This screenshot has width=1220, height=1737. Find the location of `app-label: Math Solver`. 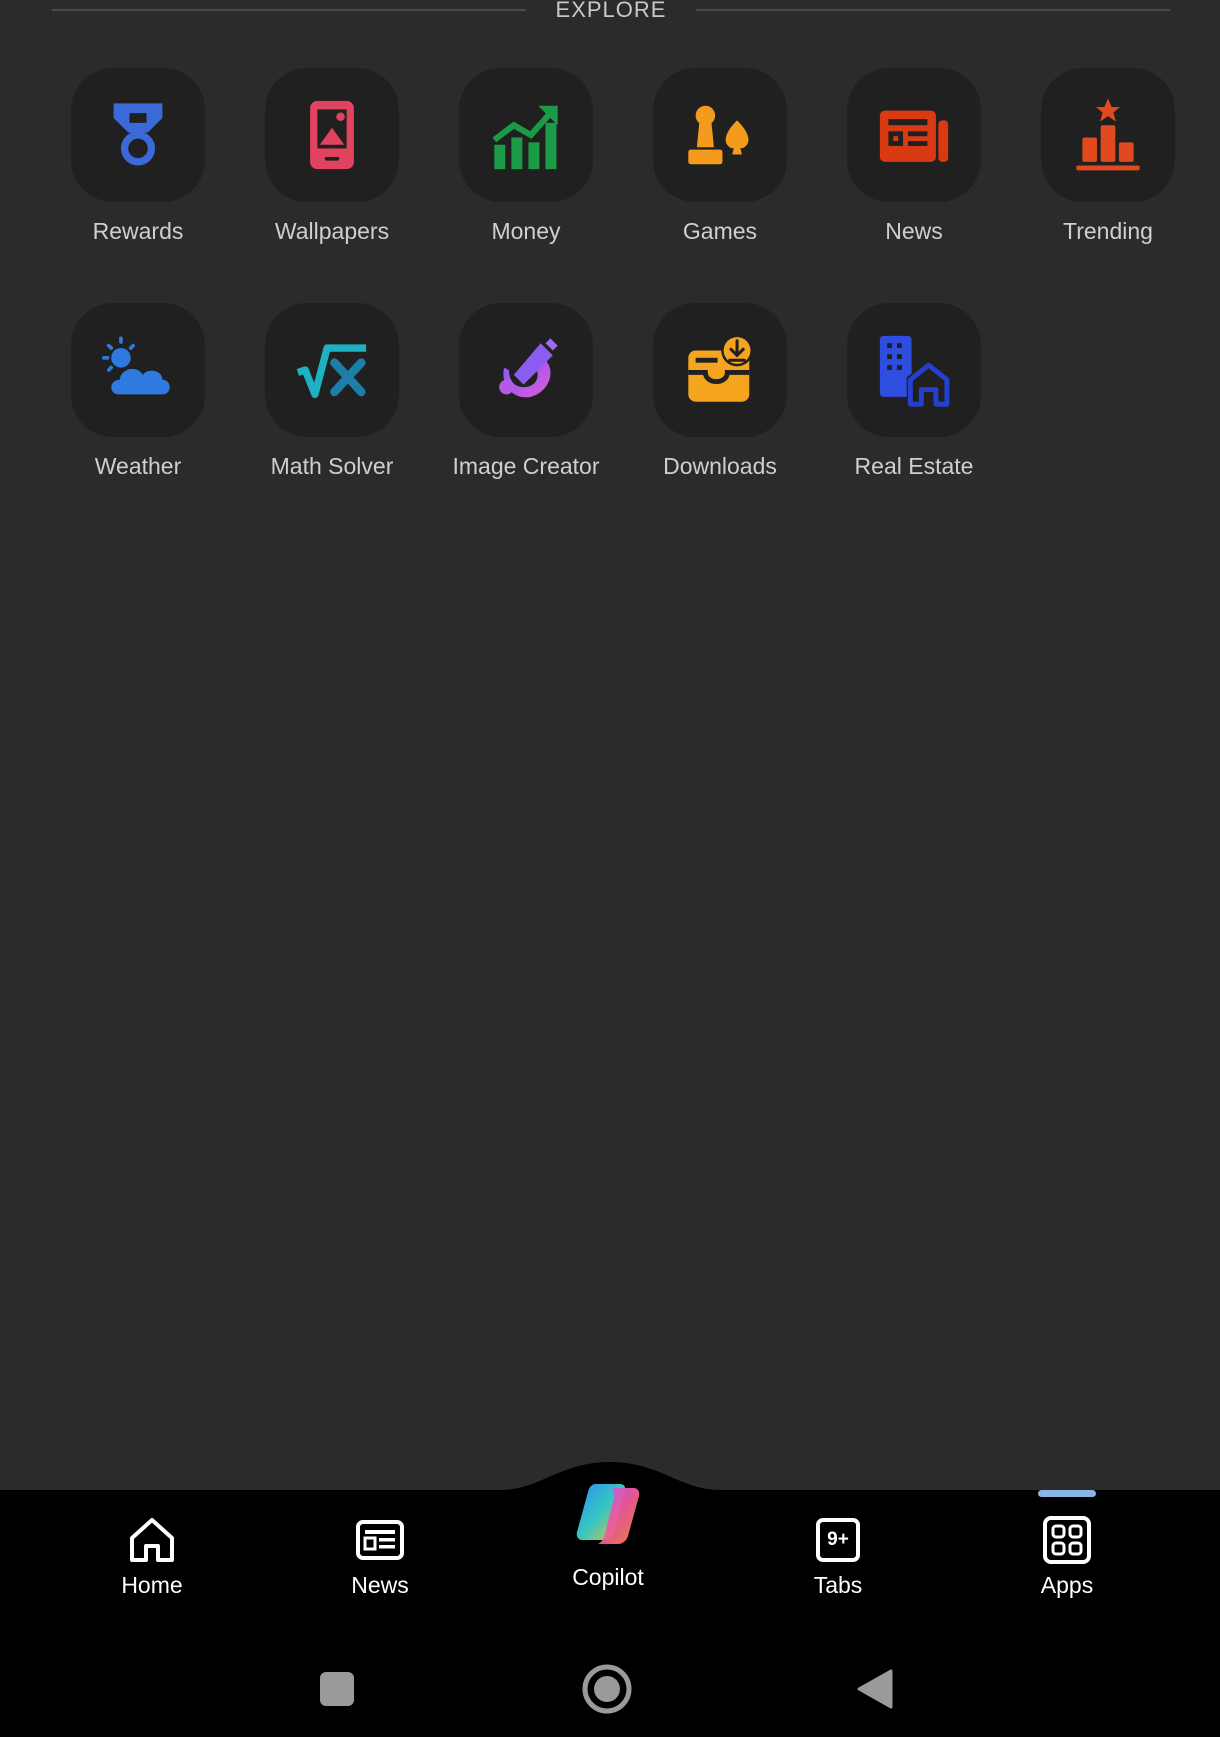

app-label: Math Solver is located at coordinates (332, 466).